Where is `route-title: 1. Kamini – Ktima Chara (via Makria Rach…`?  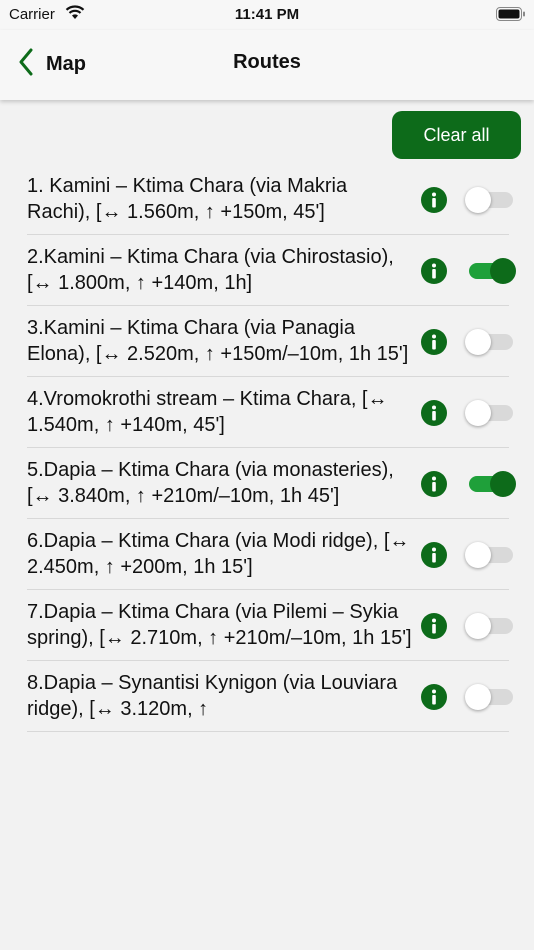 route-title: 1. Kamini – Ktima Chara (via Makria Rach… is located at coordinates (187, 199).